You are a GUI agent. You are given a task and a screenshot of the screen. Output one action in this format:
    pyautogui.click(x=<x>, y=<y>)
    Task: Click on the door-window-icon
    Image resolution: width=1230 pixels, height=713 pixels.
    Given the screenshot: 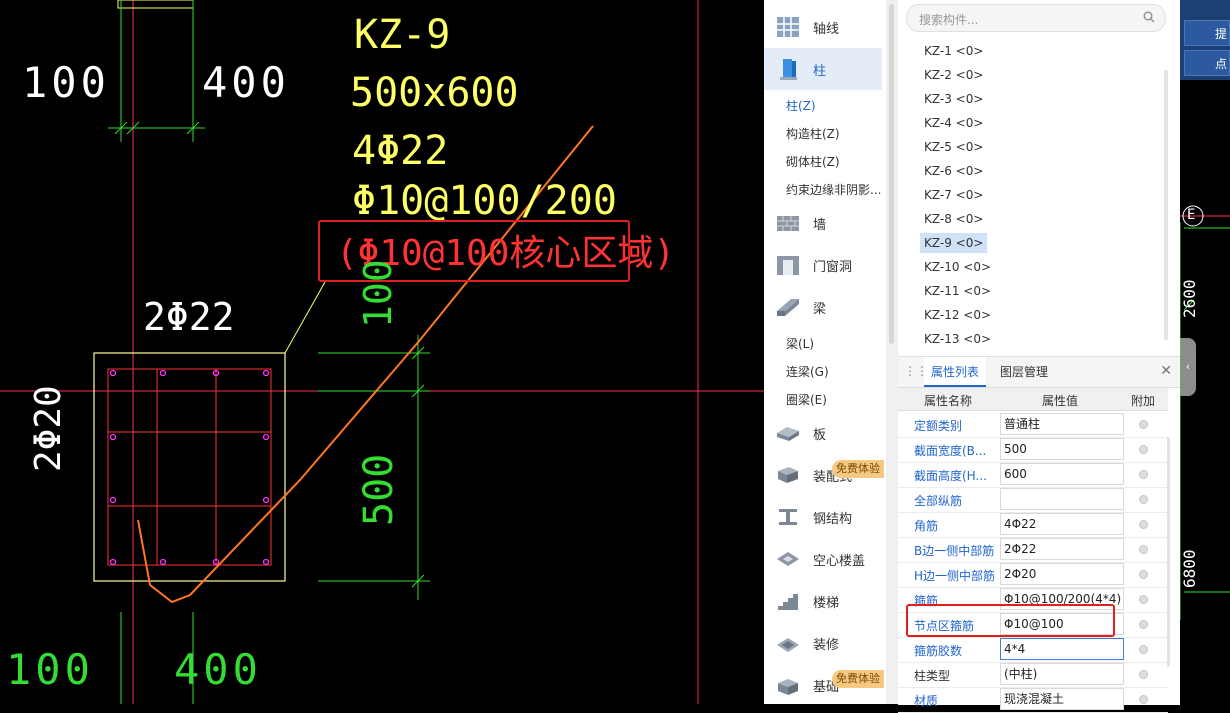 What is the action you would take?
    pyautogui.click(x=788, y=265)
    